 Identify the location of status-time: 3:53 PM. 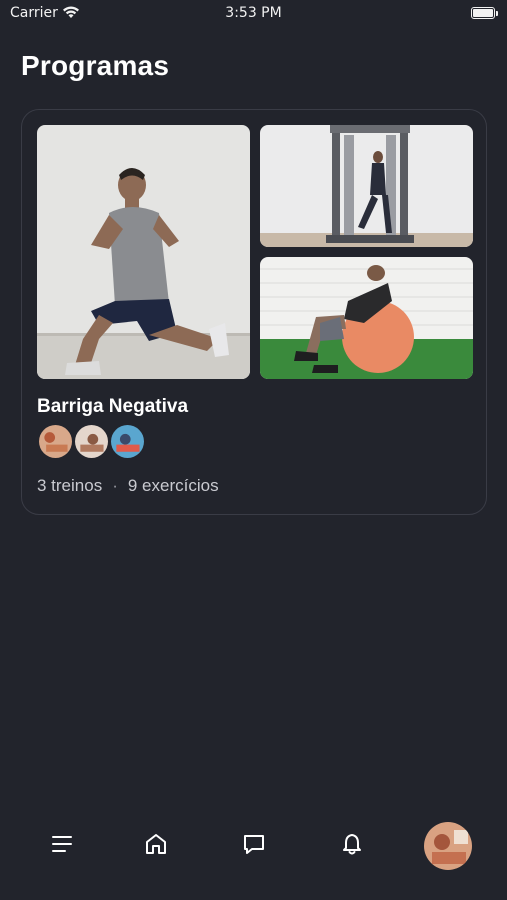
(253, 13).